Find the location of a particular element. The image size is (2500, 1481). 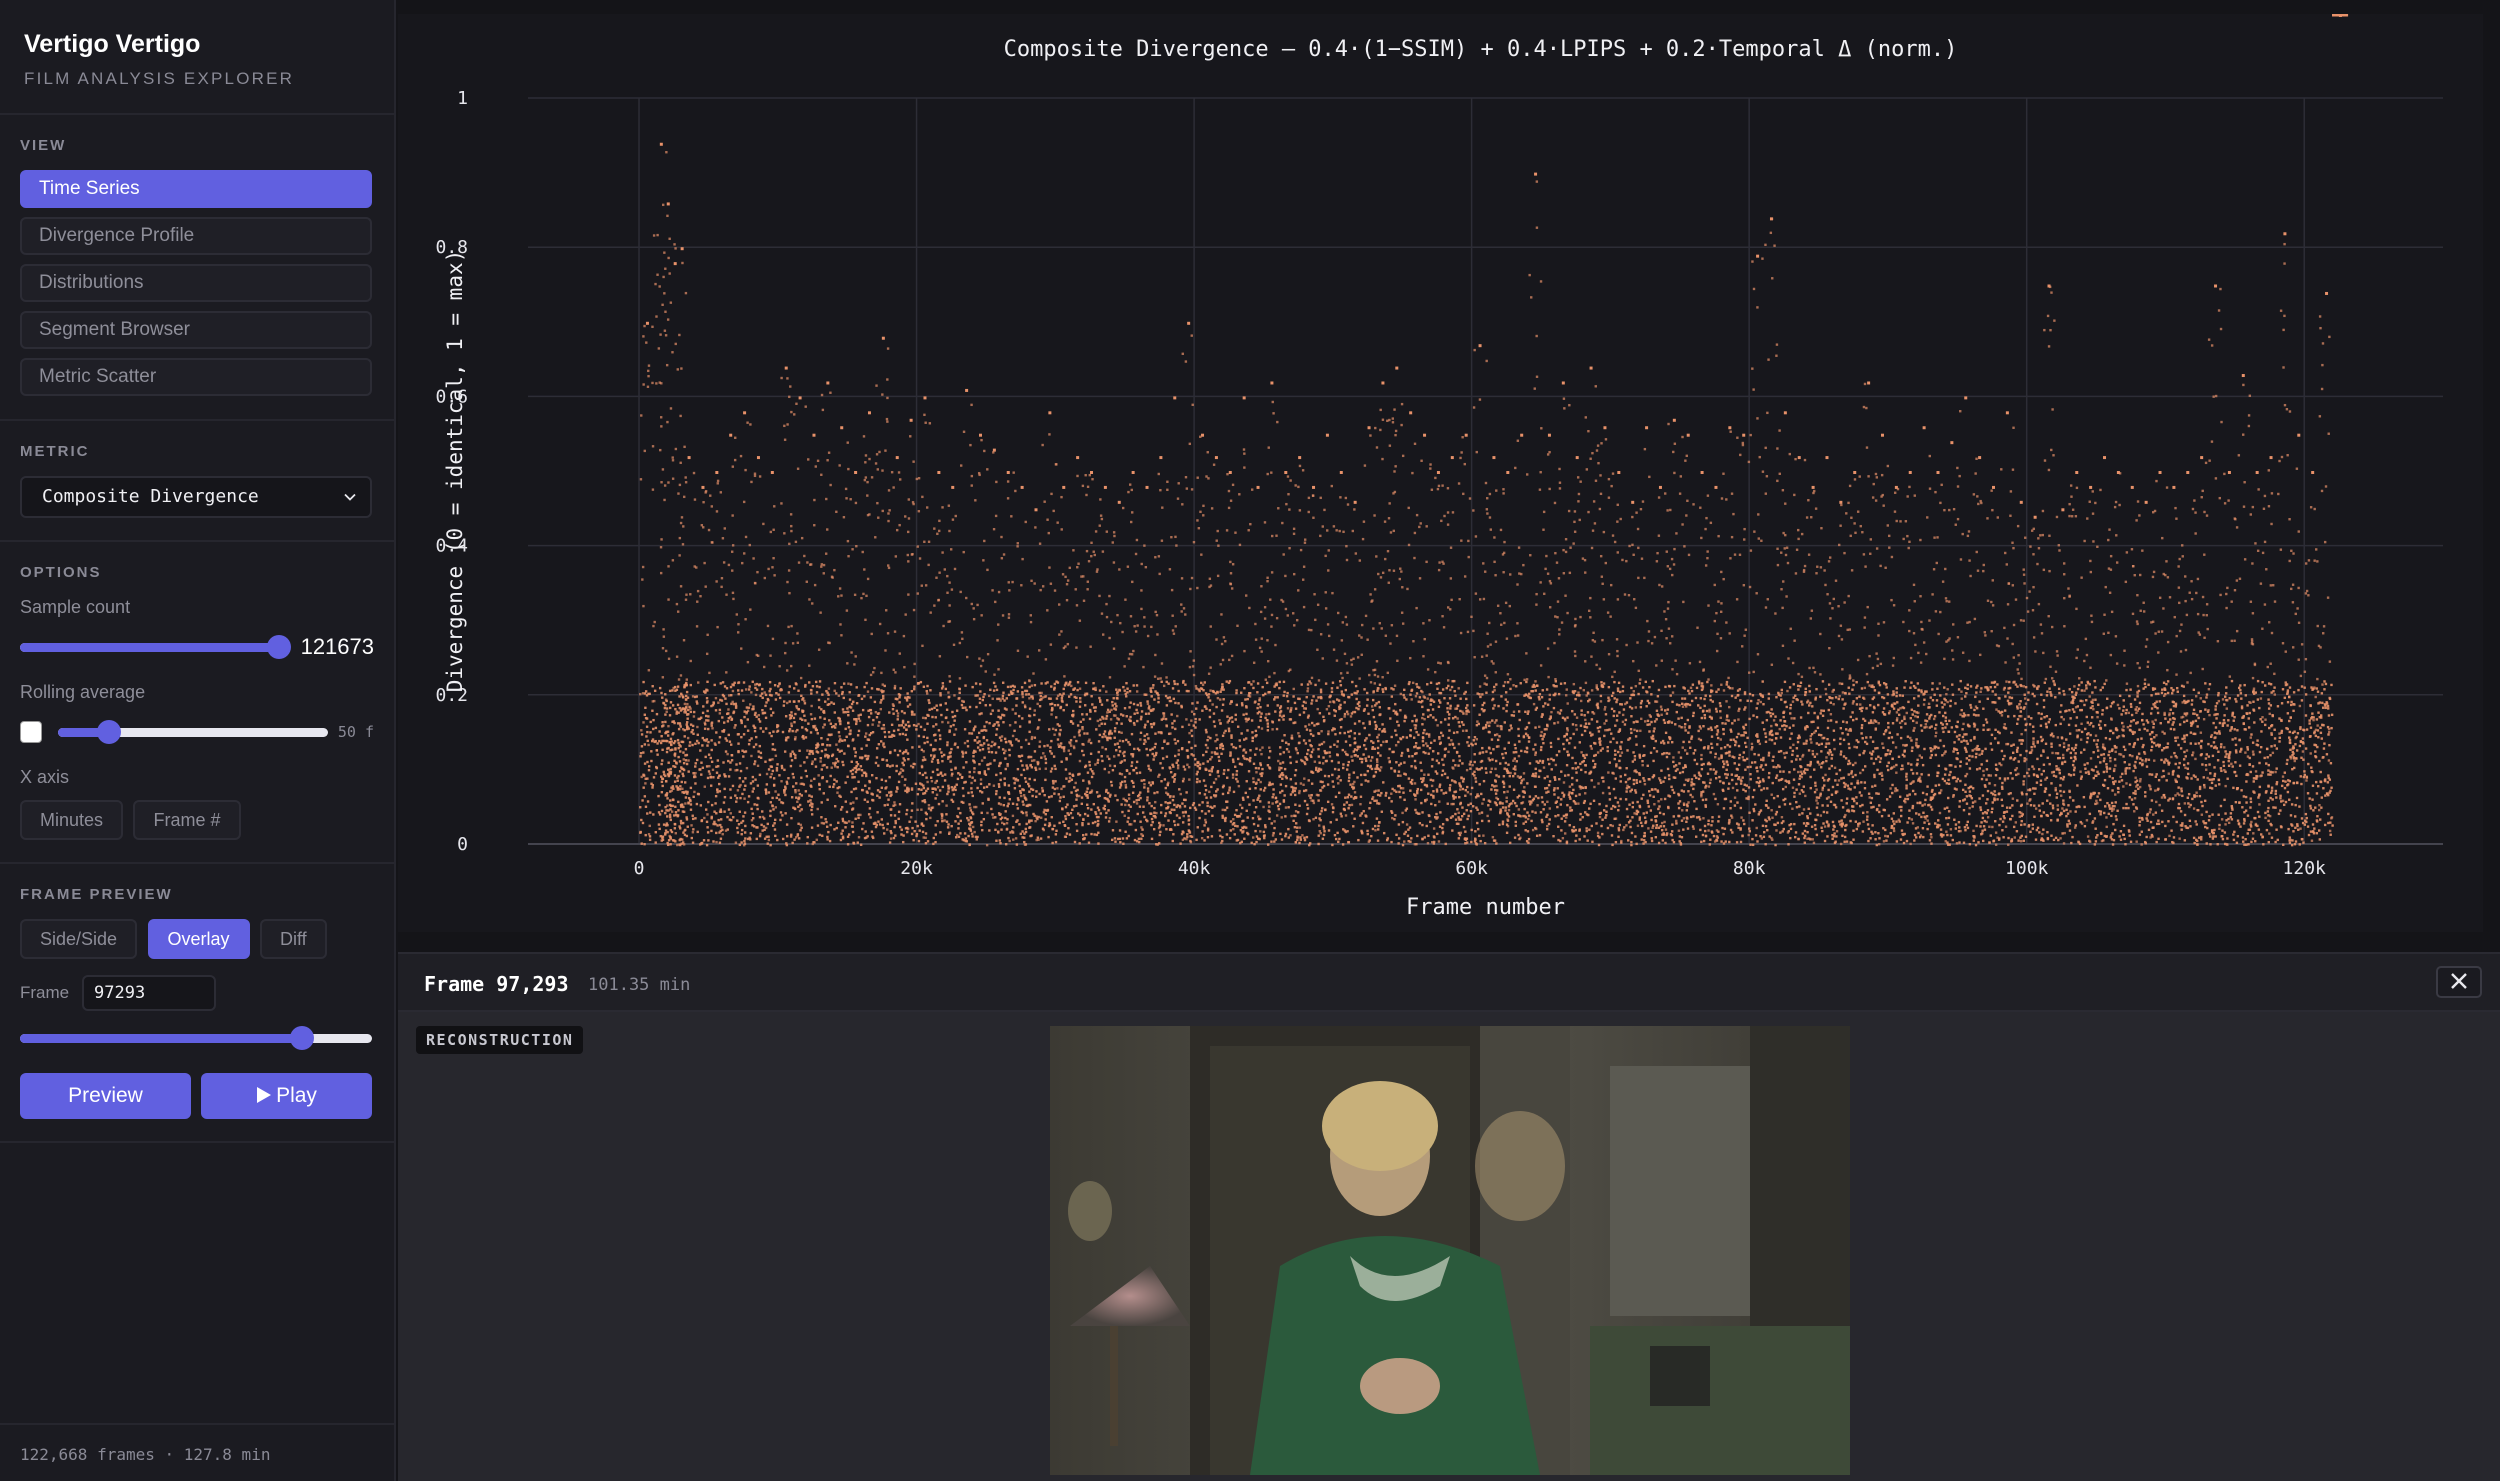

view-distributions-button: Distributions is located at coordinates (196, 283).